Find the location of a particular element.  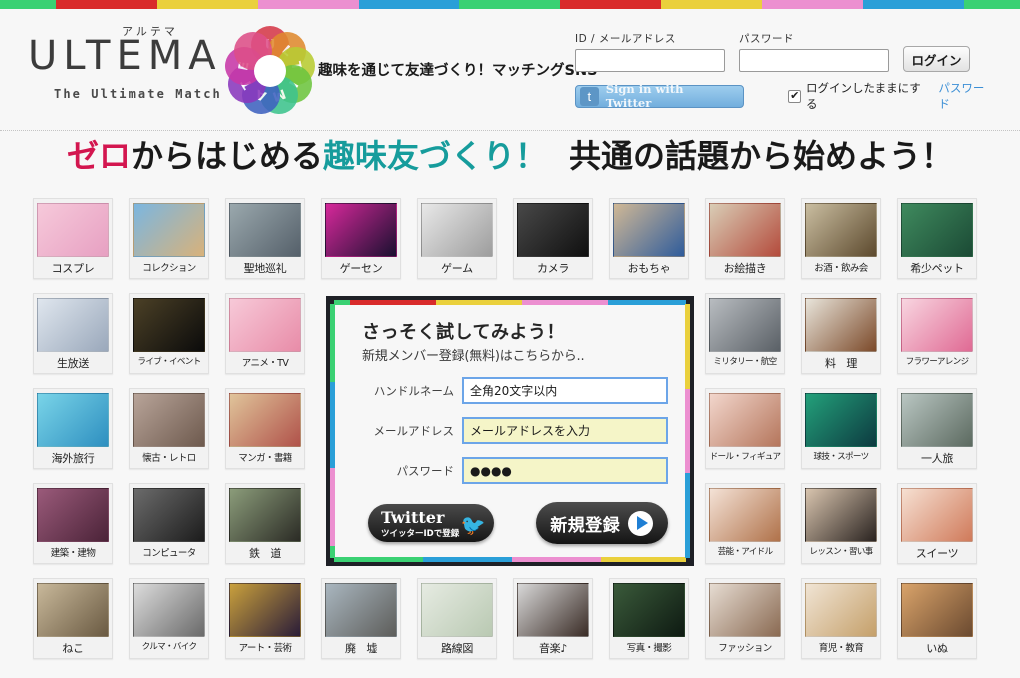

category-tile-route-map: 路線図 is located at coordinates (457, 618).